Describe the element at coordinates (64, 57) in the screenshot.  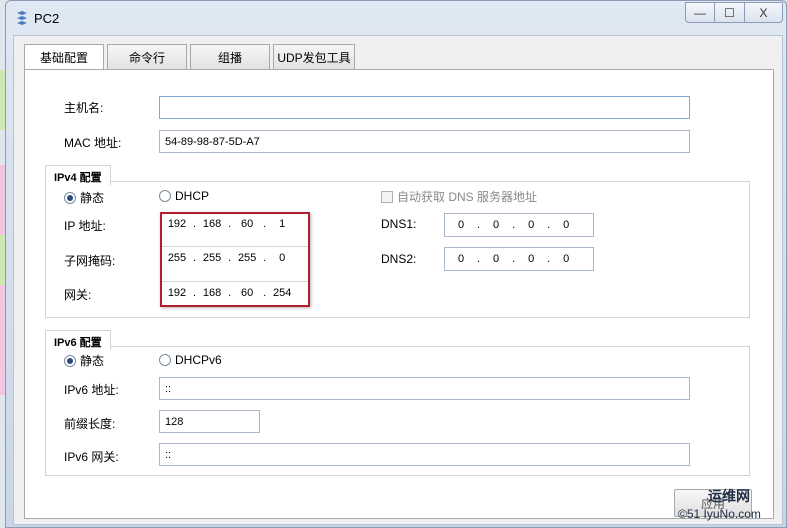
I see `tab-basic-config: 基础配置` at that location.